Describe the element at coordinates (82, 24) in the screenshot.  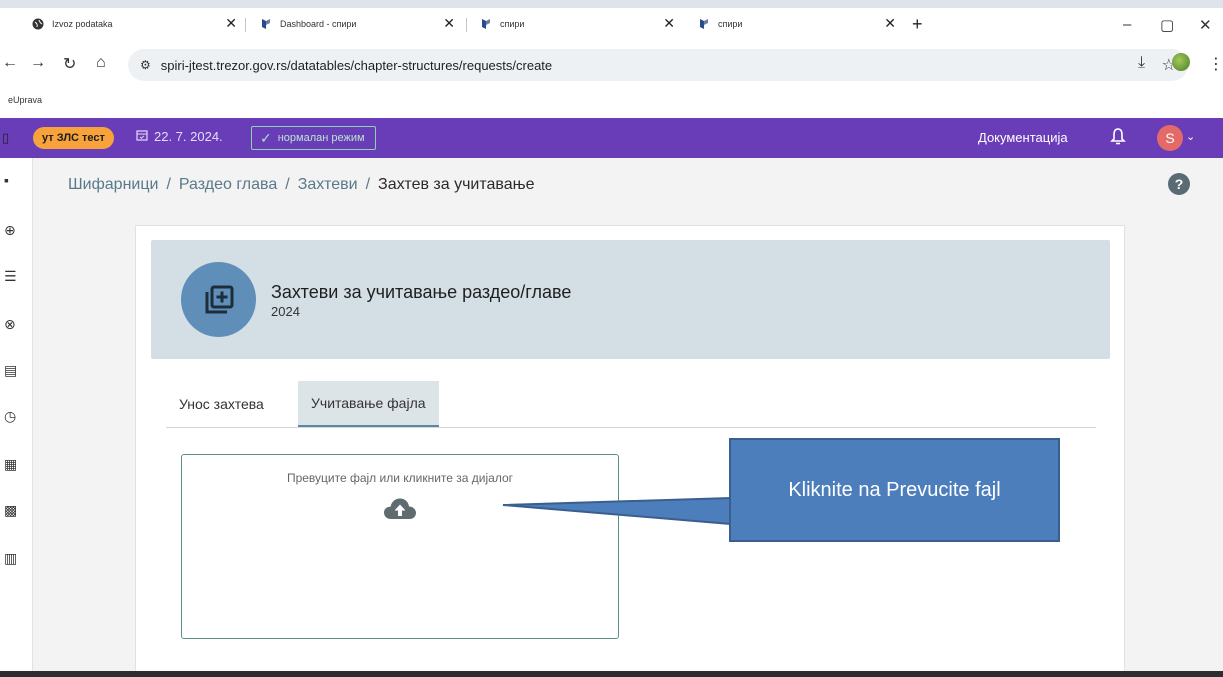
I see `tab-title: Izvoz podataka` at that location.